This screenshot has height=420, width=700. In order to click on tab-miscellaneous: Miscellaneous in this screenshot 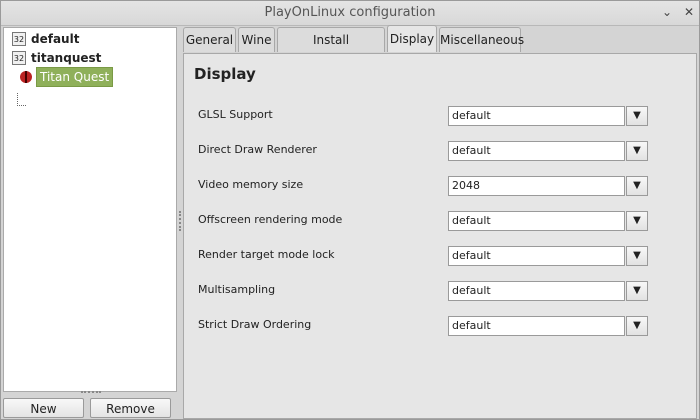, I will do `click(481, 39)`.